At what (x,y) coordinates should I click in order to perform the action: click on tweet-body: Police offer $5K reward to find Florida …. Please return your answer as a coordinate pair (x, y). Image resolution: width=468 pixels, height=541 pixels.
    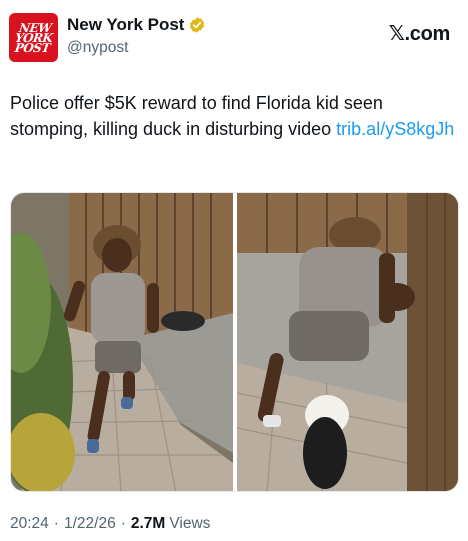
    Looking at the image, I should click on (196, 116).